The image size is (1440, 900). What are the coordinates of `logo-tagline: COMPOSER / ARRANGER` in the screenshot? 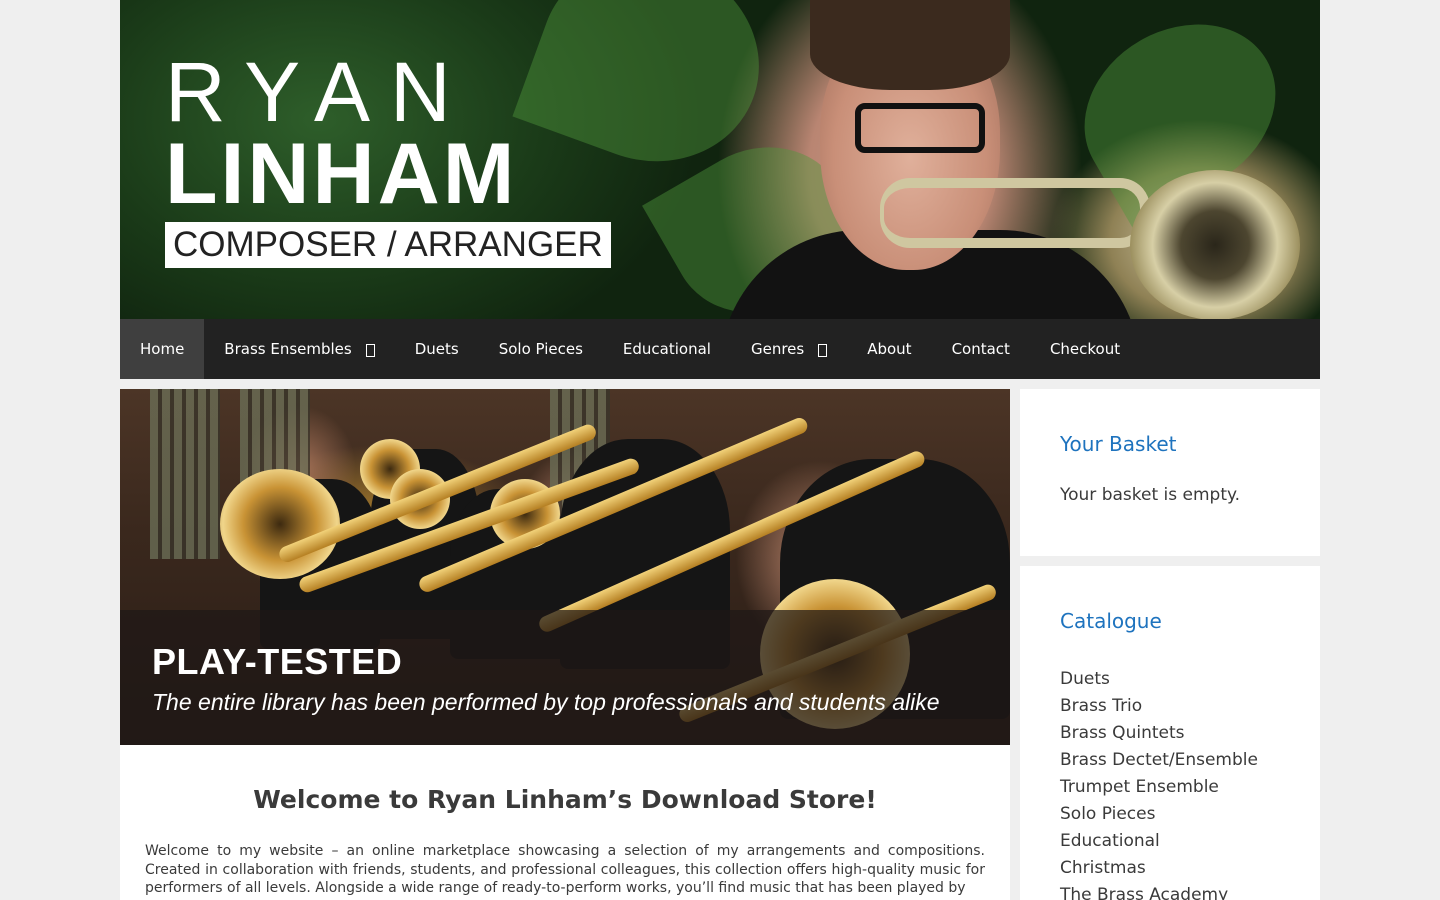 It's located at (388, 245).